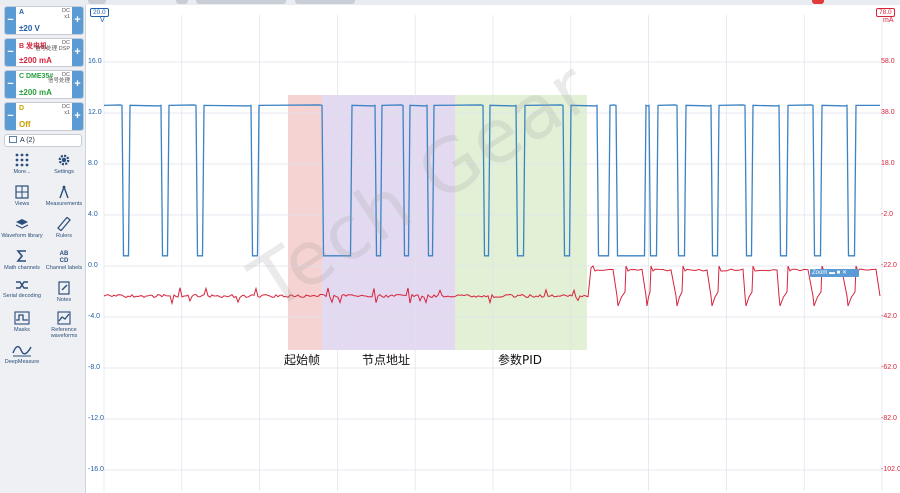  I want to click on right-tick-label: -82.0, so click(889, 418).